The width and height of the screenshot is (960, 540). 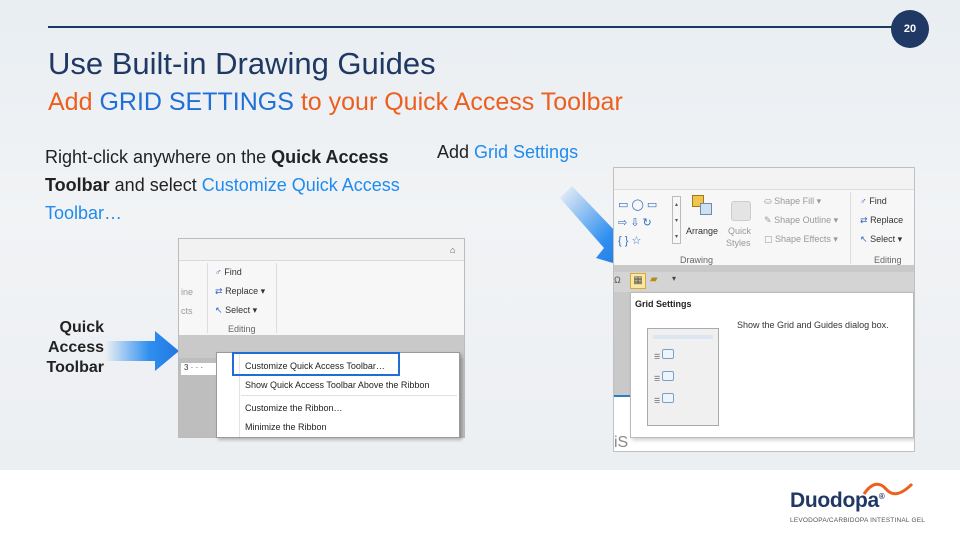 I want to click on brand-swoosh-icon, so click(x=888, y=489).